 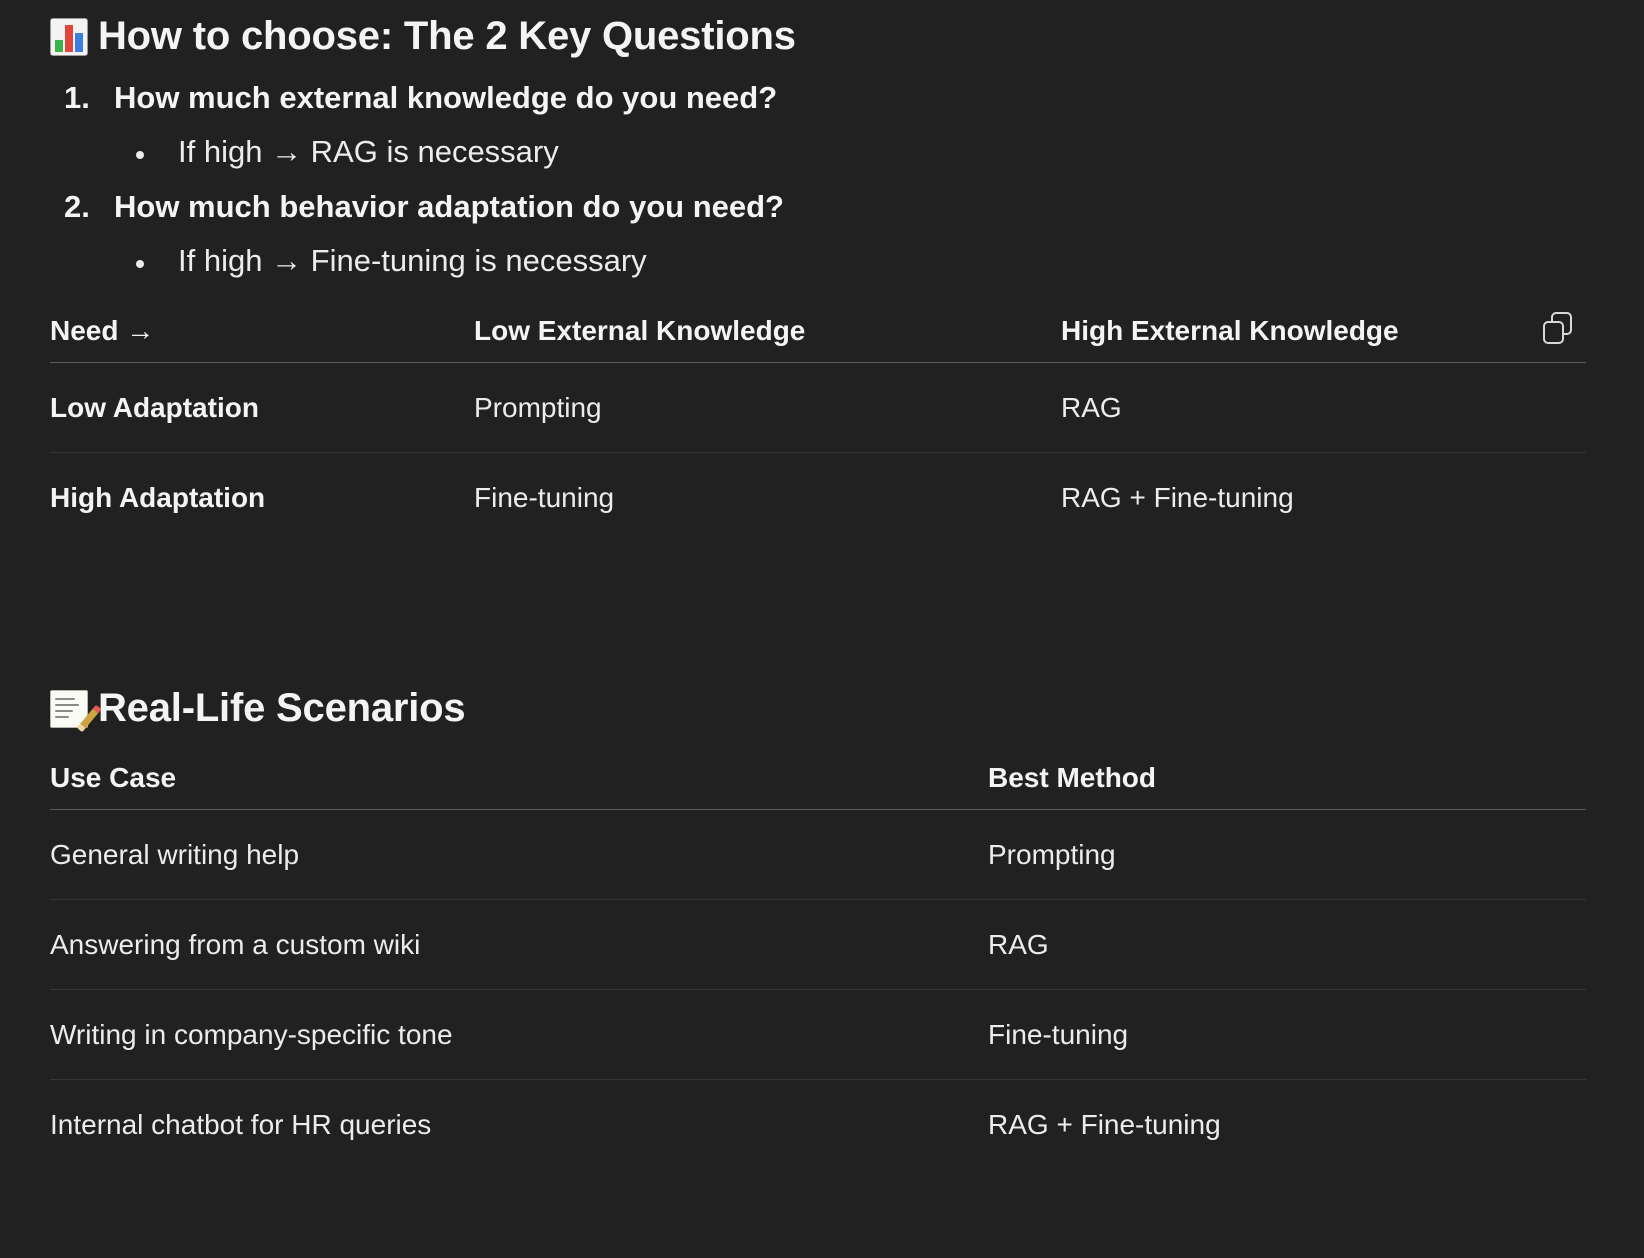 I want to click on table-cell: Answering from a custom wiki, so click(x=519, y=944).